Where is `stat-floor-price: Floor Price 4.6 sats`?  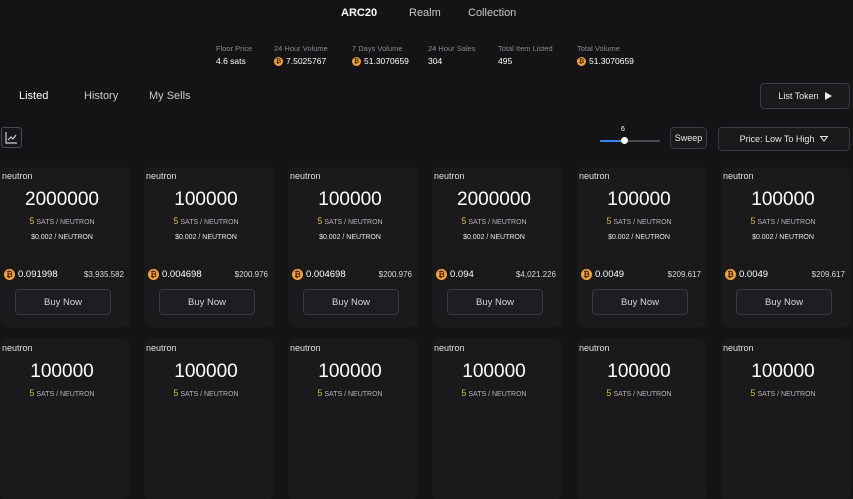 stat-floor-price: Floor Price 4.6 sats is located at coordinates (234, 55).